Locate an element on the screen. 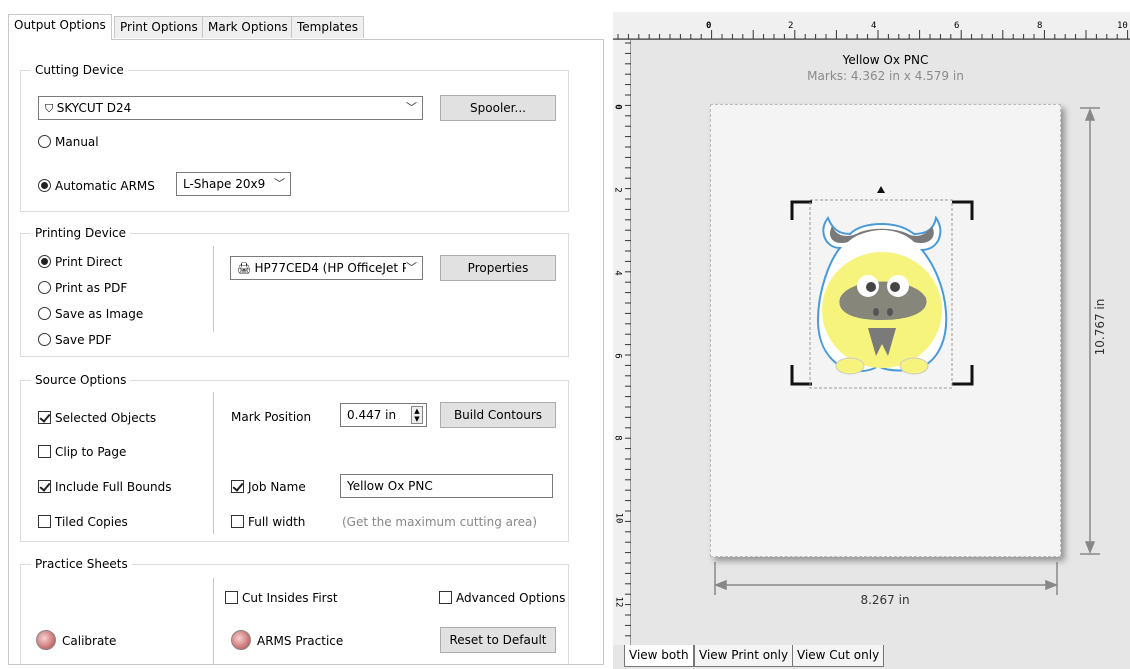  mark-position-label: Mark Position is located at coordinates (271, 417).